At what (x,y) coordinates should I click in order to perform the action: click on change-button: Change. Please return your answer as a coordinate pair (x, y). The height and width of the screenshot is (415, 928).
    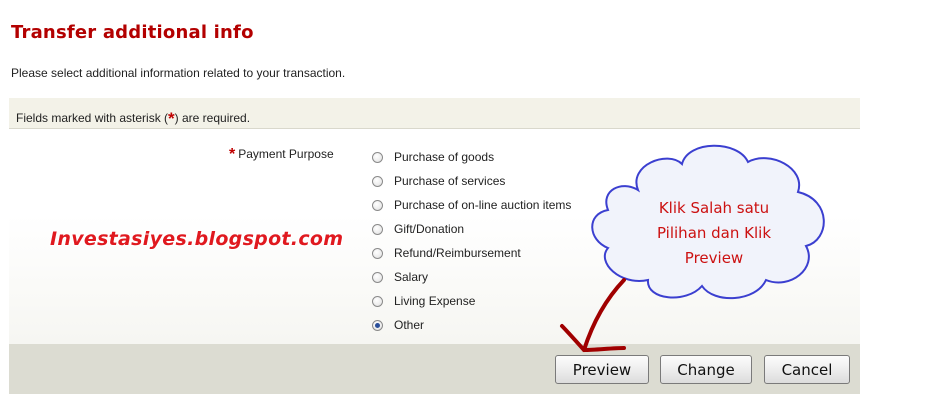
    Looking at the image, I should click on (706, 369).